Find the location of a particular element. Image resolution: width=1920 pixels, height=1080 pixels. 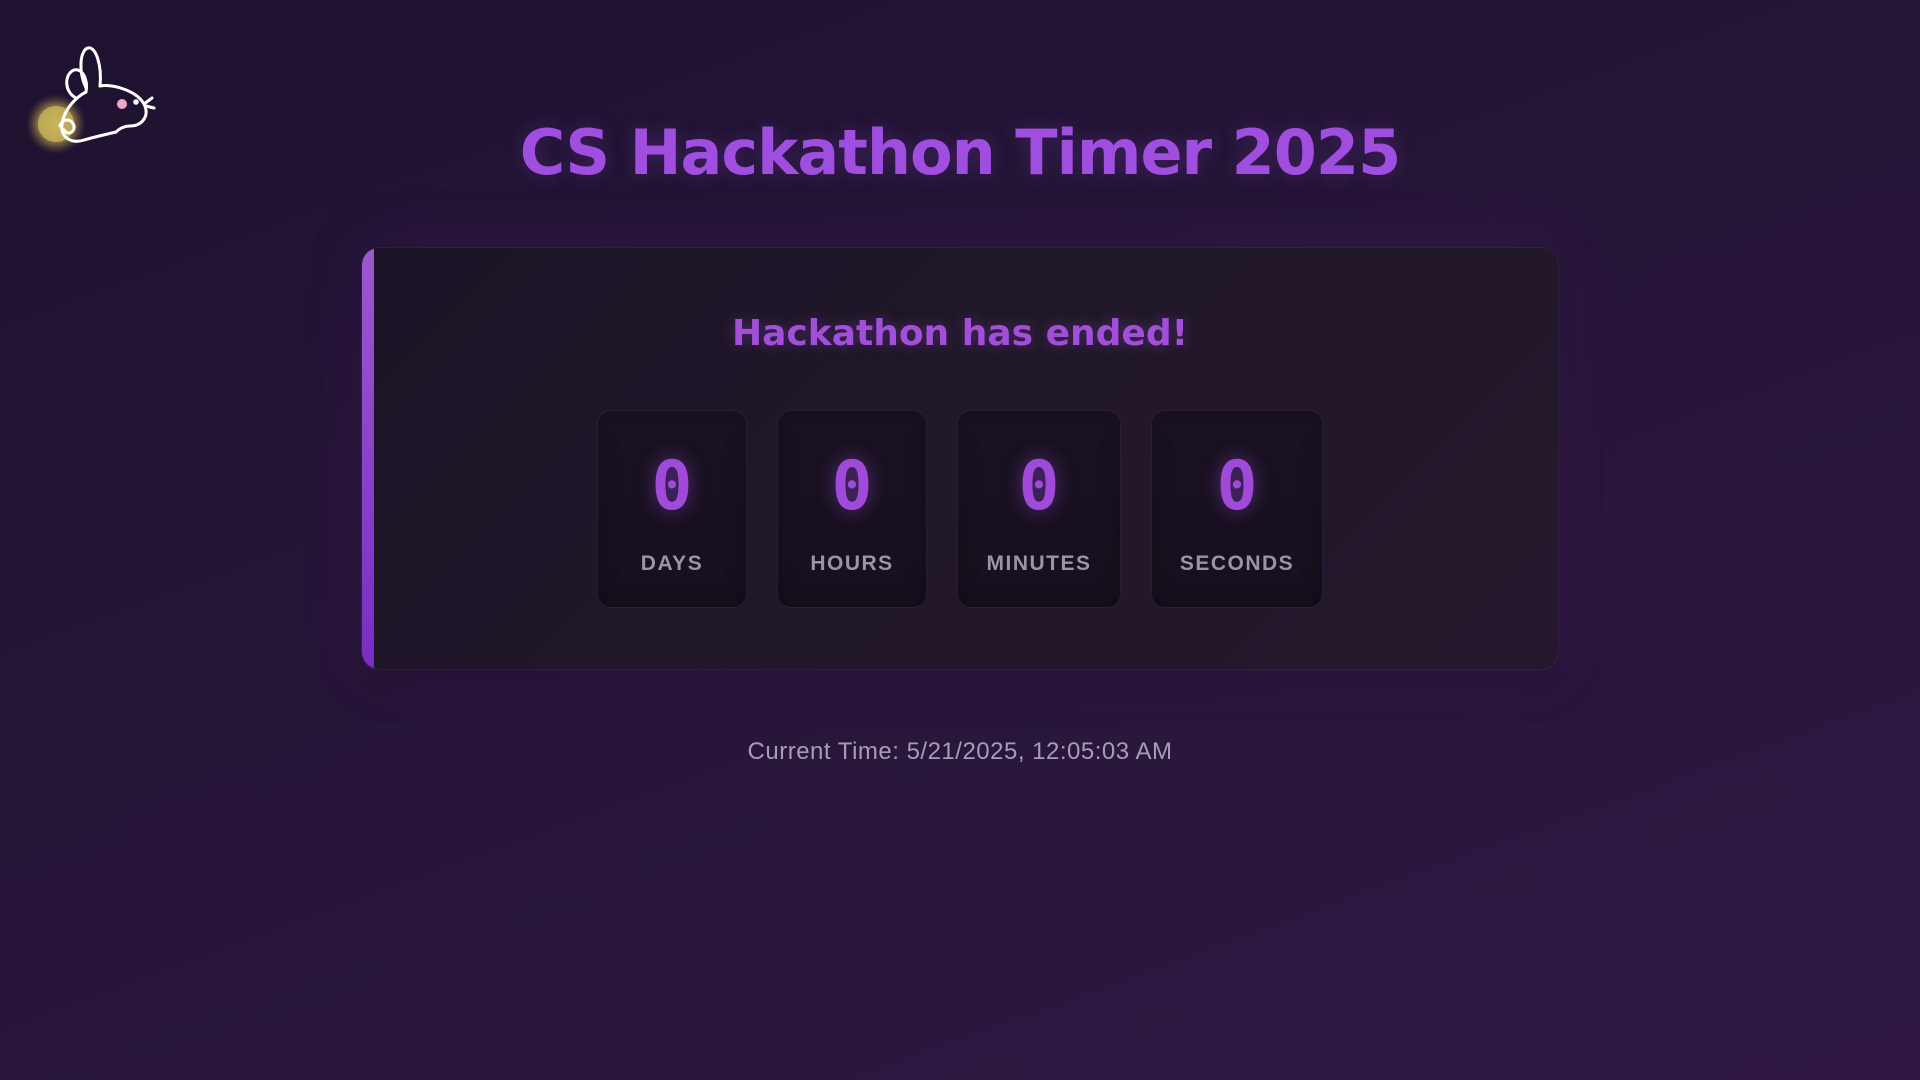

hours-value: 0 is located at coordinates (852, 486).